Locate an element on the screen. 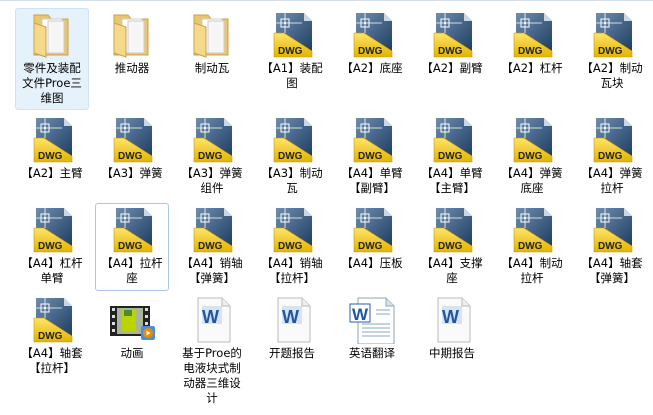 This screenshot has height=415, width=653. file-item: DWG 【A1】装配图 is located at coordinates (292, 52).